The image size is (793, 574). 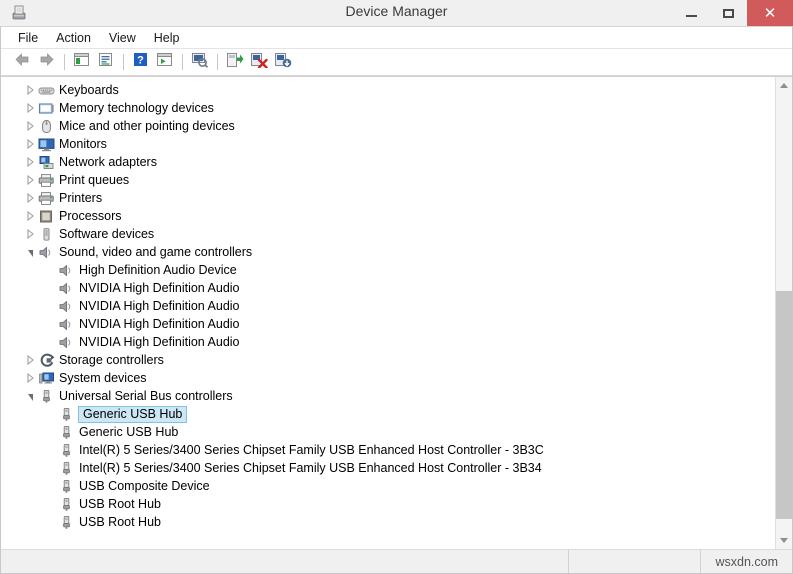 What do you see at coordinates (388, 180) in the screenshot?
I see `tree-row: Print queues` at bounding box center [388, 180].